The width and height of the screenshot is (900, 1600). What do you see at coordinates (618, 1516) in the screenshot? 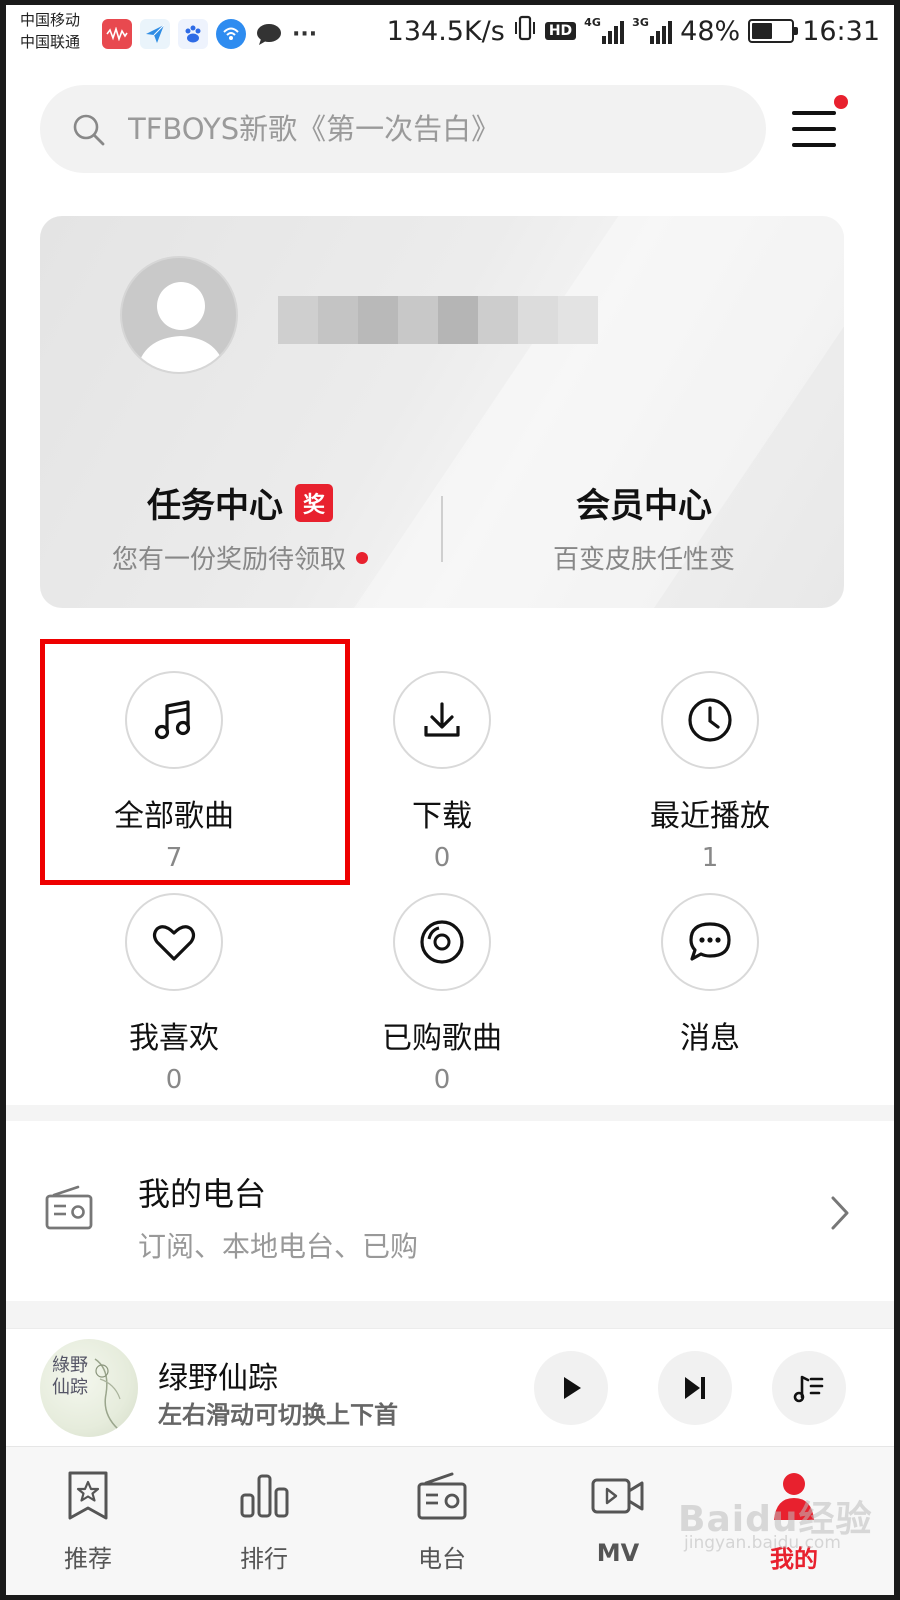
I see `nav-mv: MV` at bounding box center [618, 1516].